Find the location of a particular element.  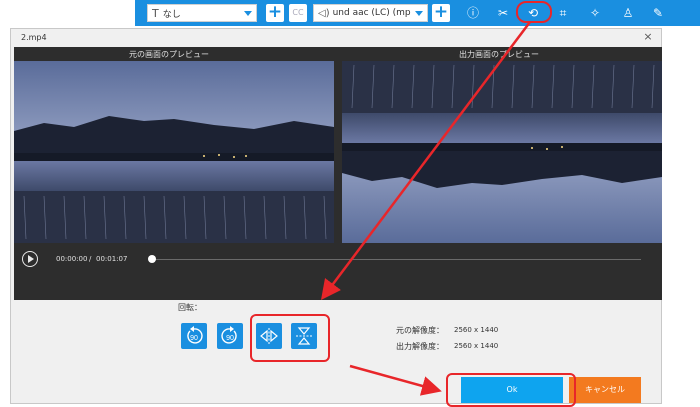

rotate-left-text: 90 is located at coordinates (194, 338).